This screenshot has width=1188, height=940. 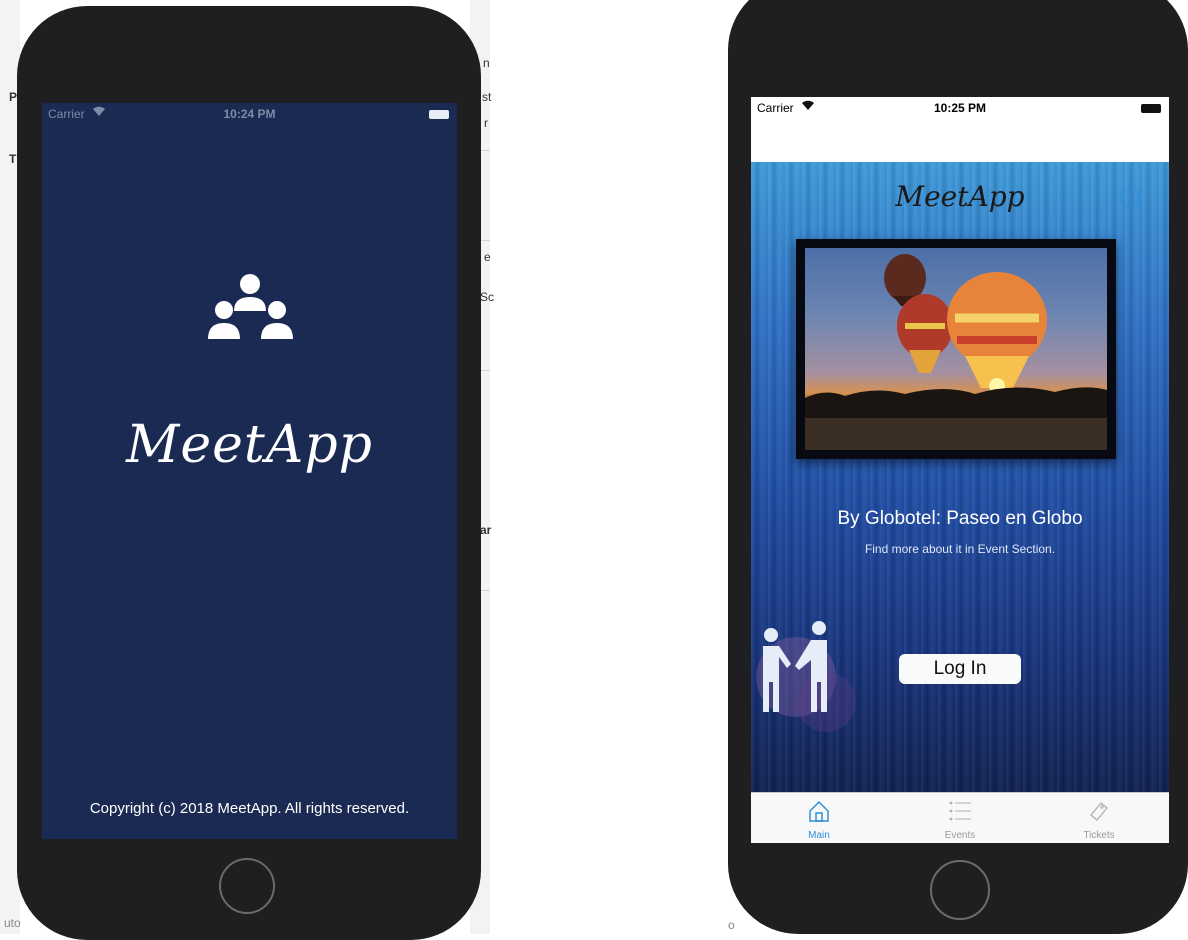 I want to click on background-text-fragment: P, so click(x=13, y=97).